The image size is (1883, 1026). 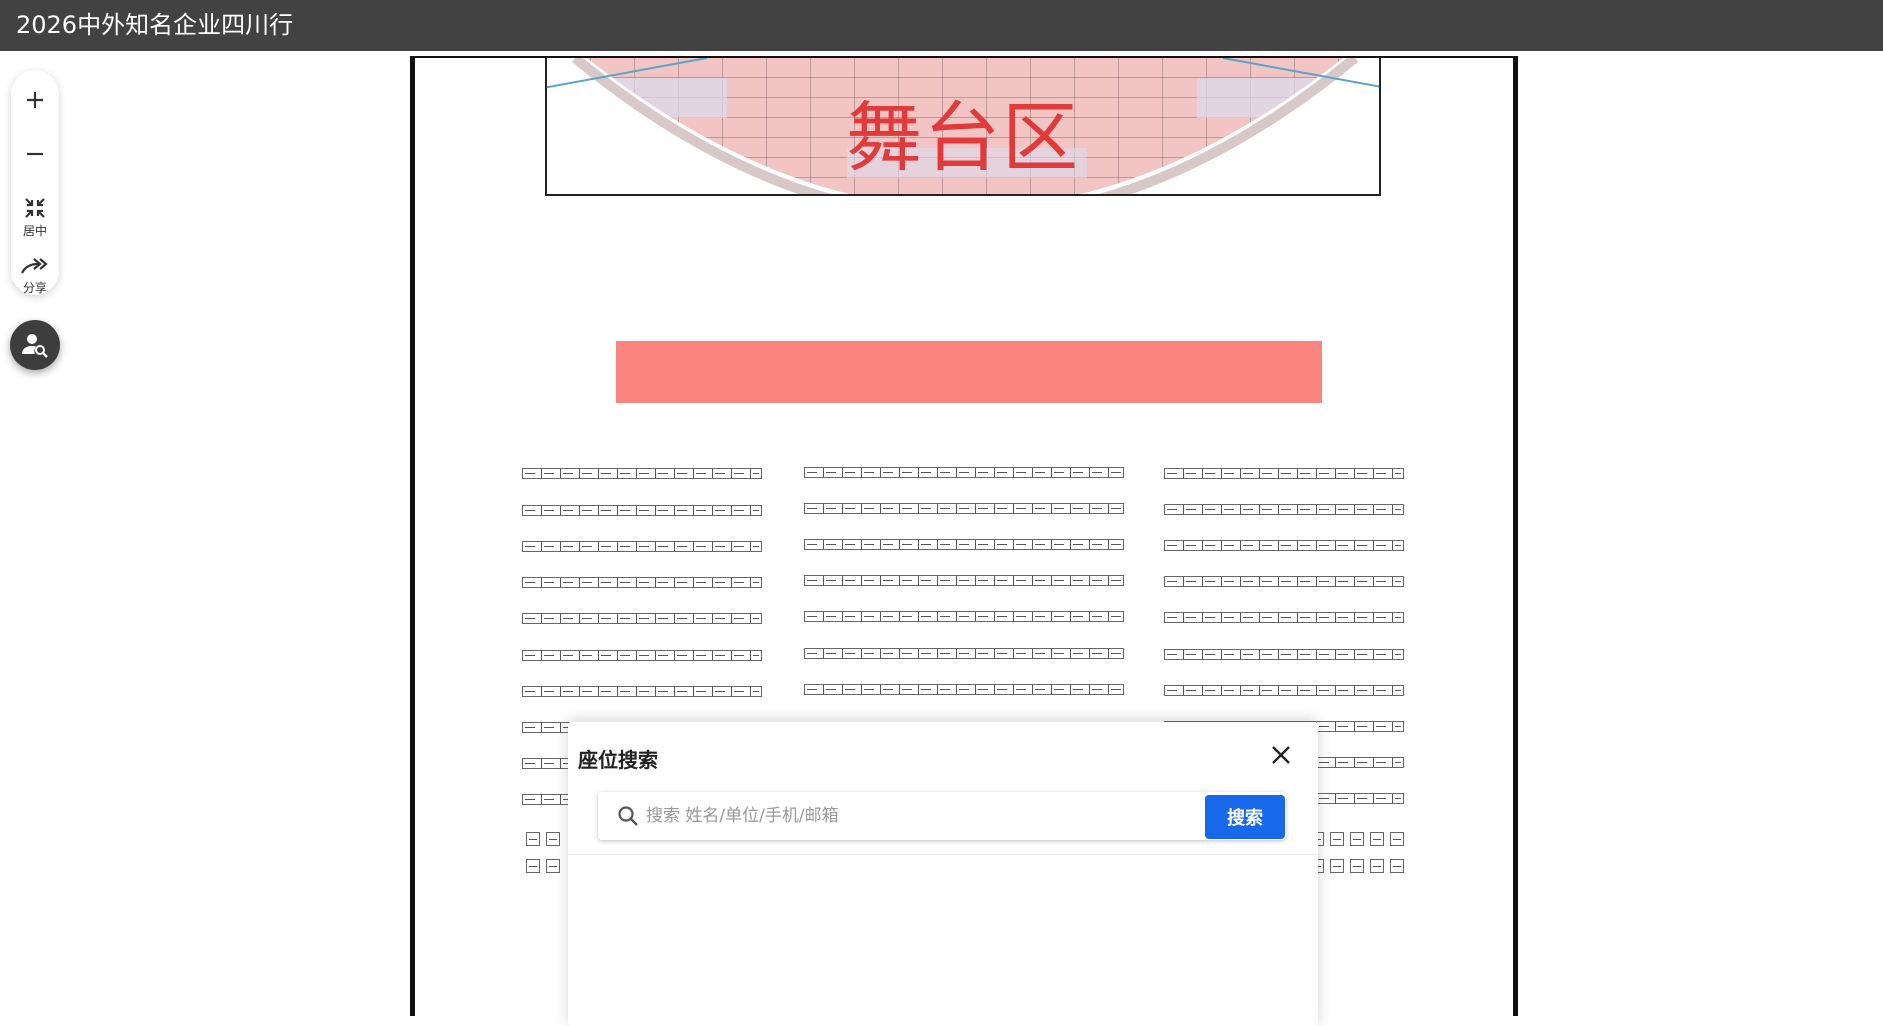 I want to click on minus-icon, so click(x=35, y=154).